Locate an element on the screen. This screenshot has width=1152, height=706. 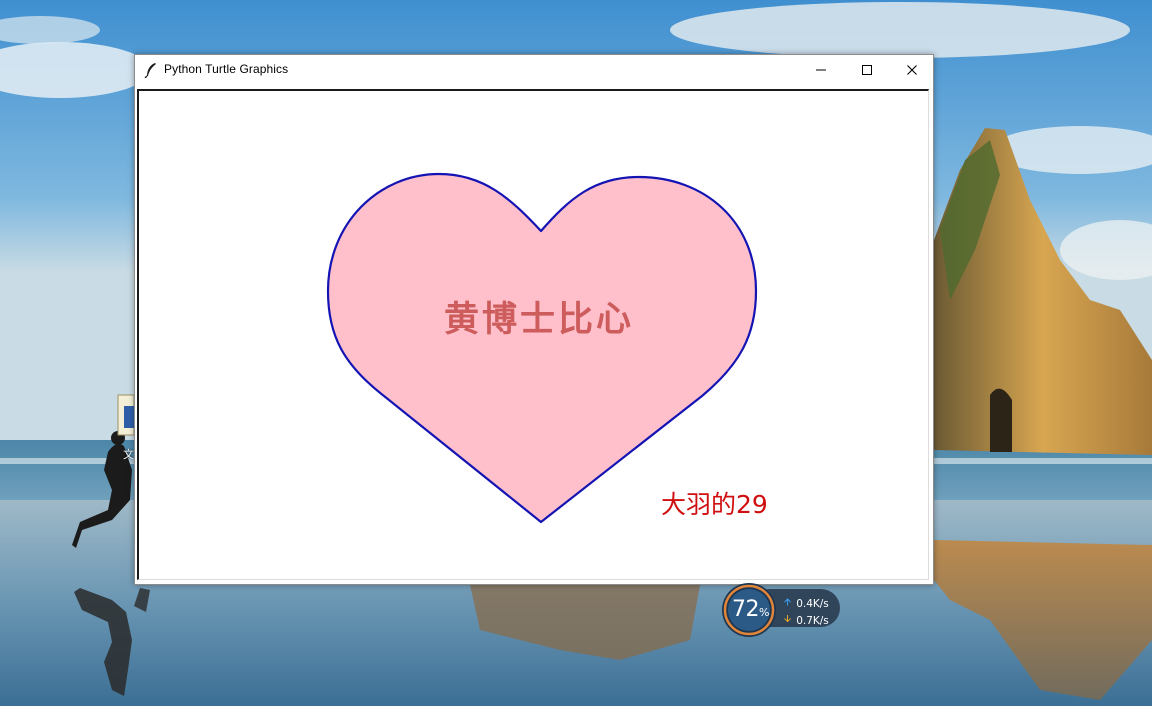
title-bar: Python Turtle Graphics is located at coordinates (534, 70).